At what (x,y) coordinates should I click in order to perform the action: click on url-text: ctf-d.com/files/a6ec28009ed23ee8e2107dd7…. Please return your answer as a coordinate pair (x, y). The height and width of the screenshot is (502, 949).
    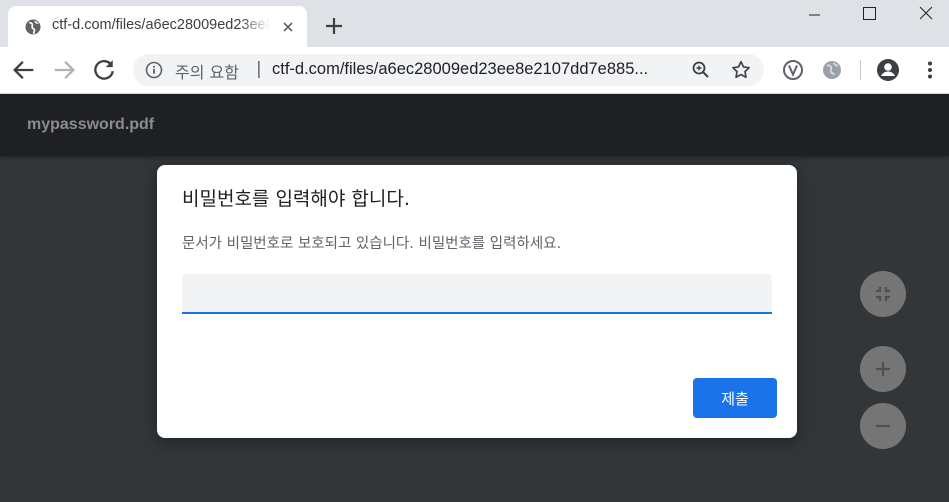
    Looking at the image, I should click on (460, 69).